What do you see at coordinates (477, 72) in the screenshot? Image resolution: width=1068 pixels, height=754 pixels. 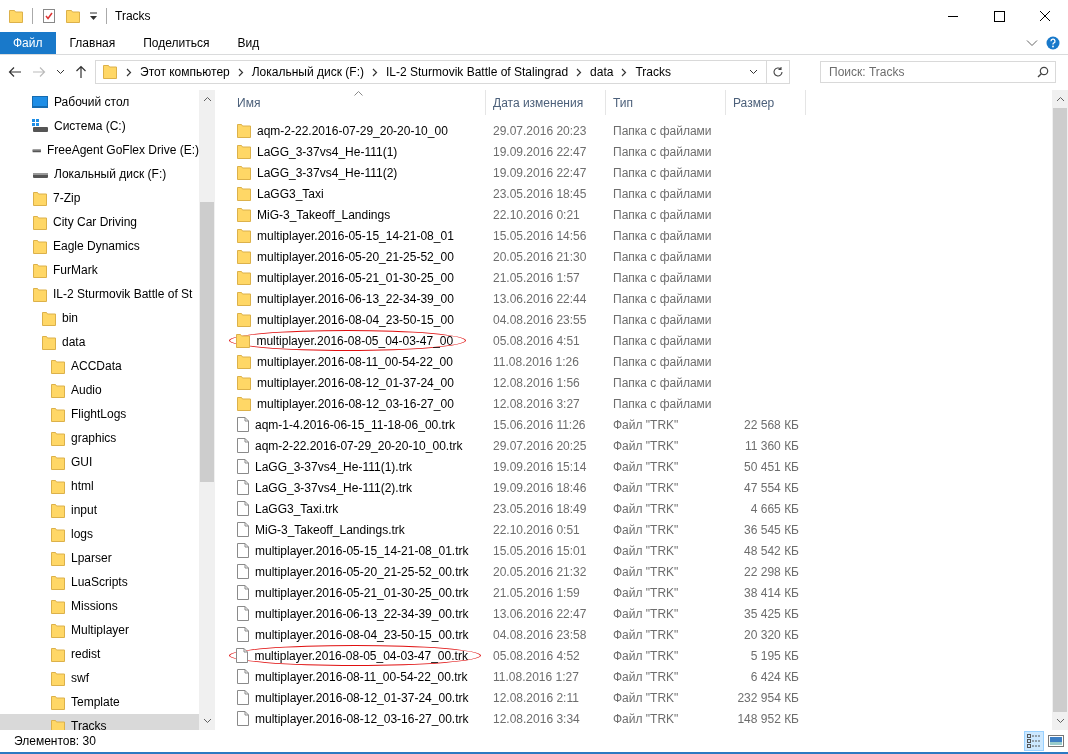 I see `breadcrumb: IL-2 Sturmovik Battle of Stalingrad` at bounding box center [477, 72].